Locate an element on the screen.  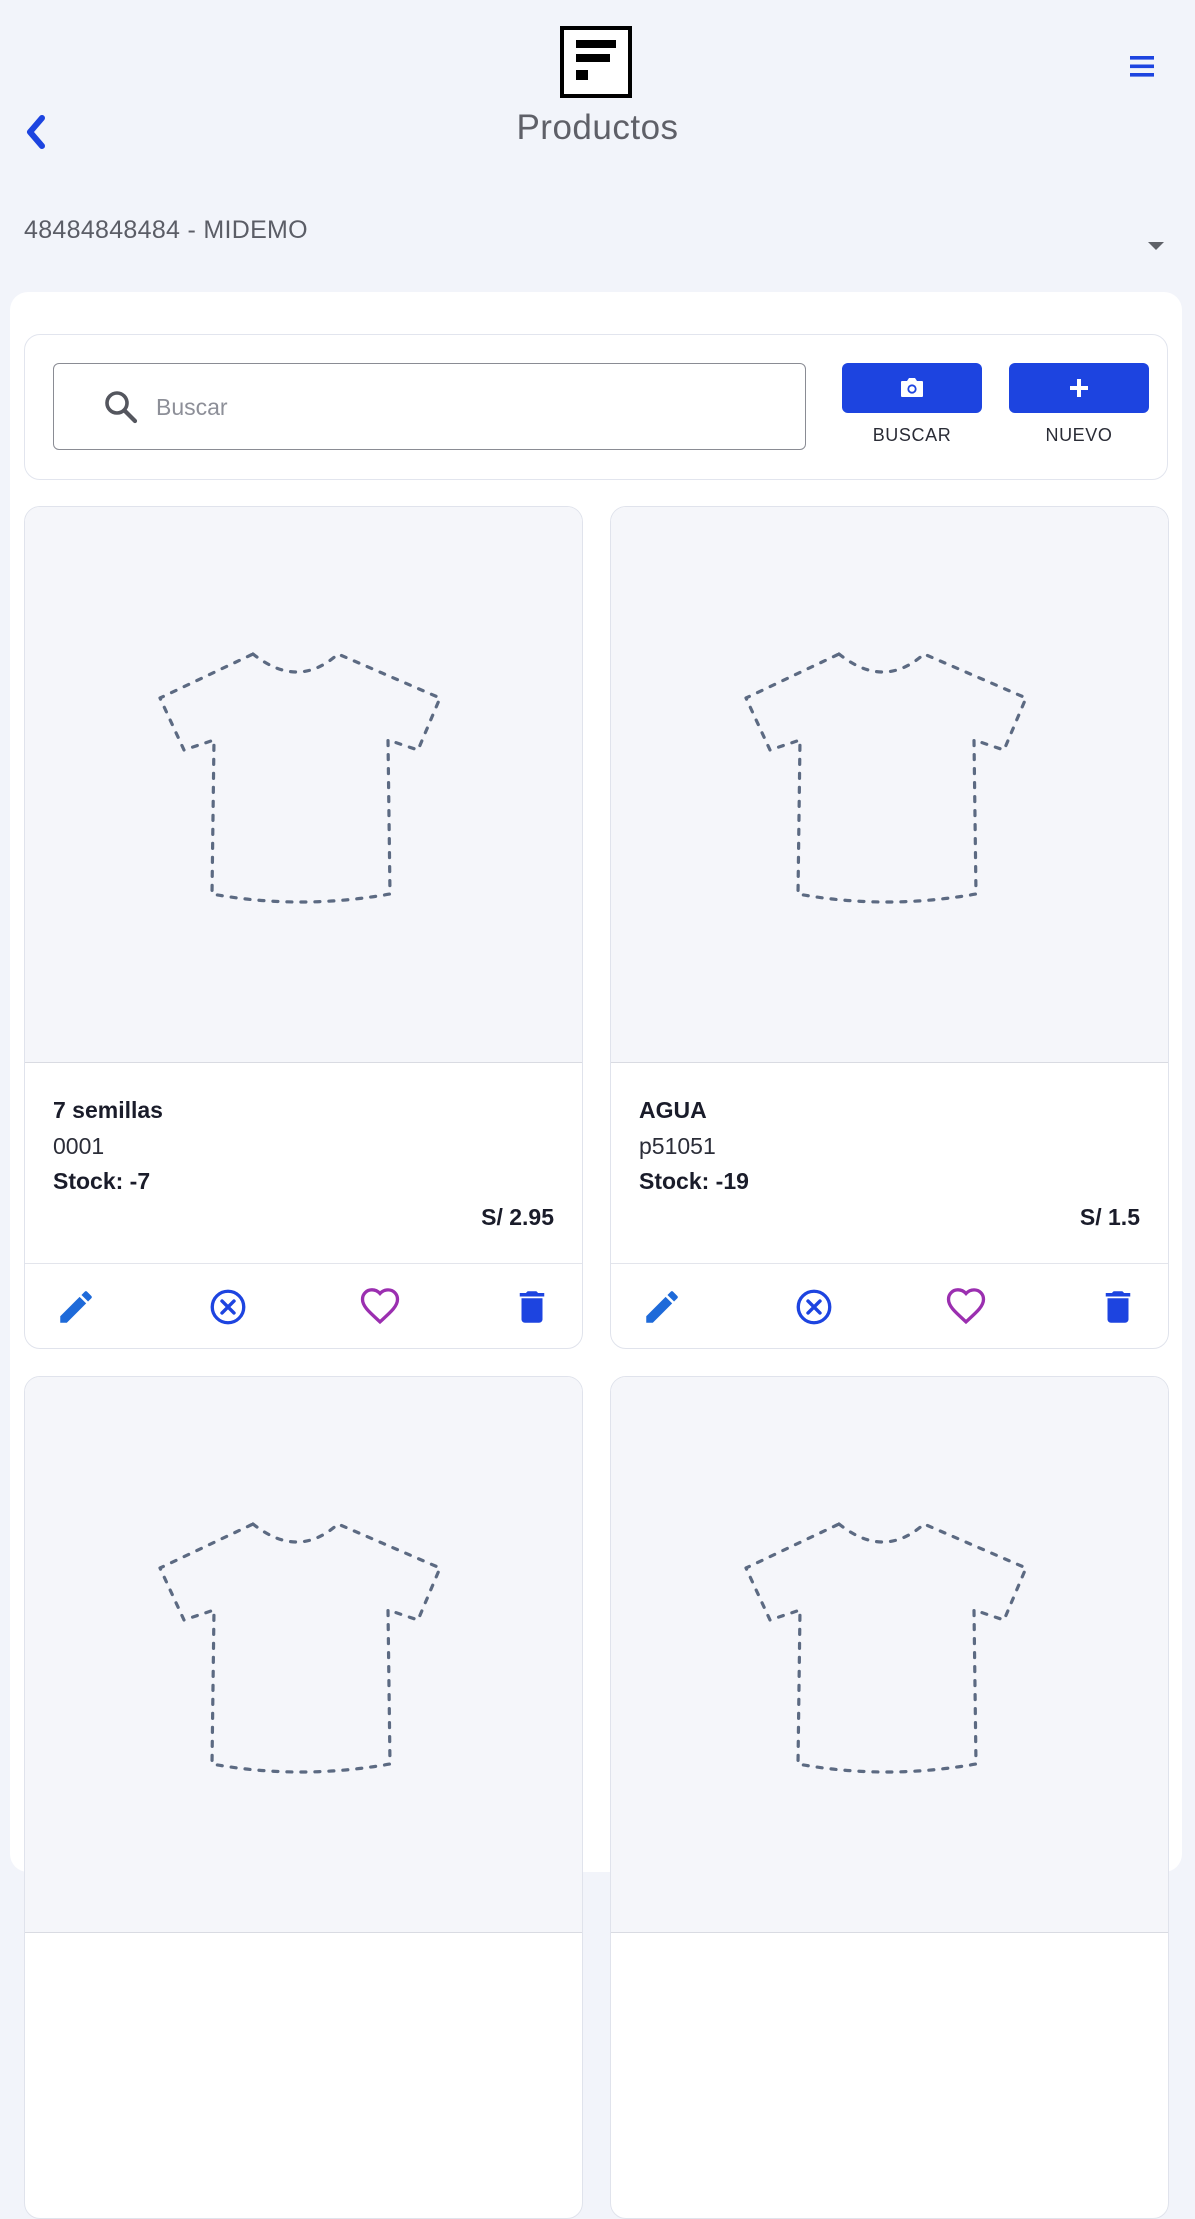
dropdown-caret-icon is located at coordinates (1156, 246).